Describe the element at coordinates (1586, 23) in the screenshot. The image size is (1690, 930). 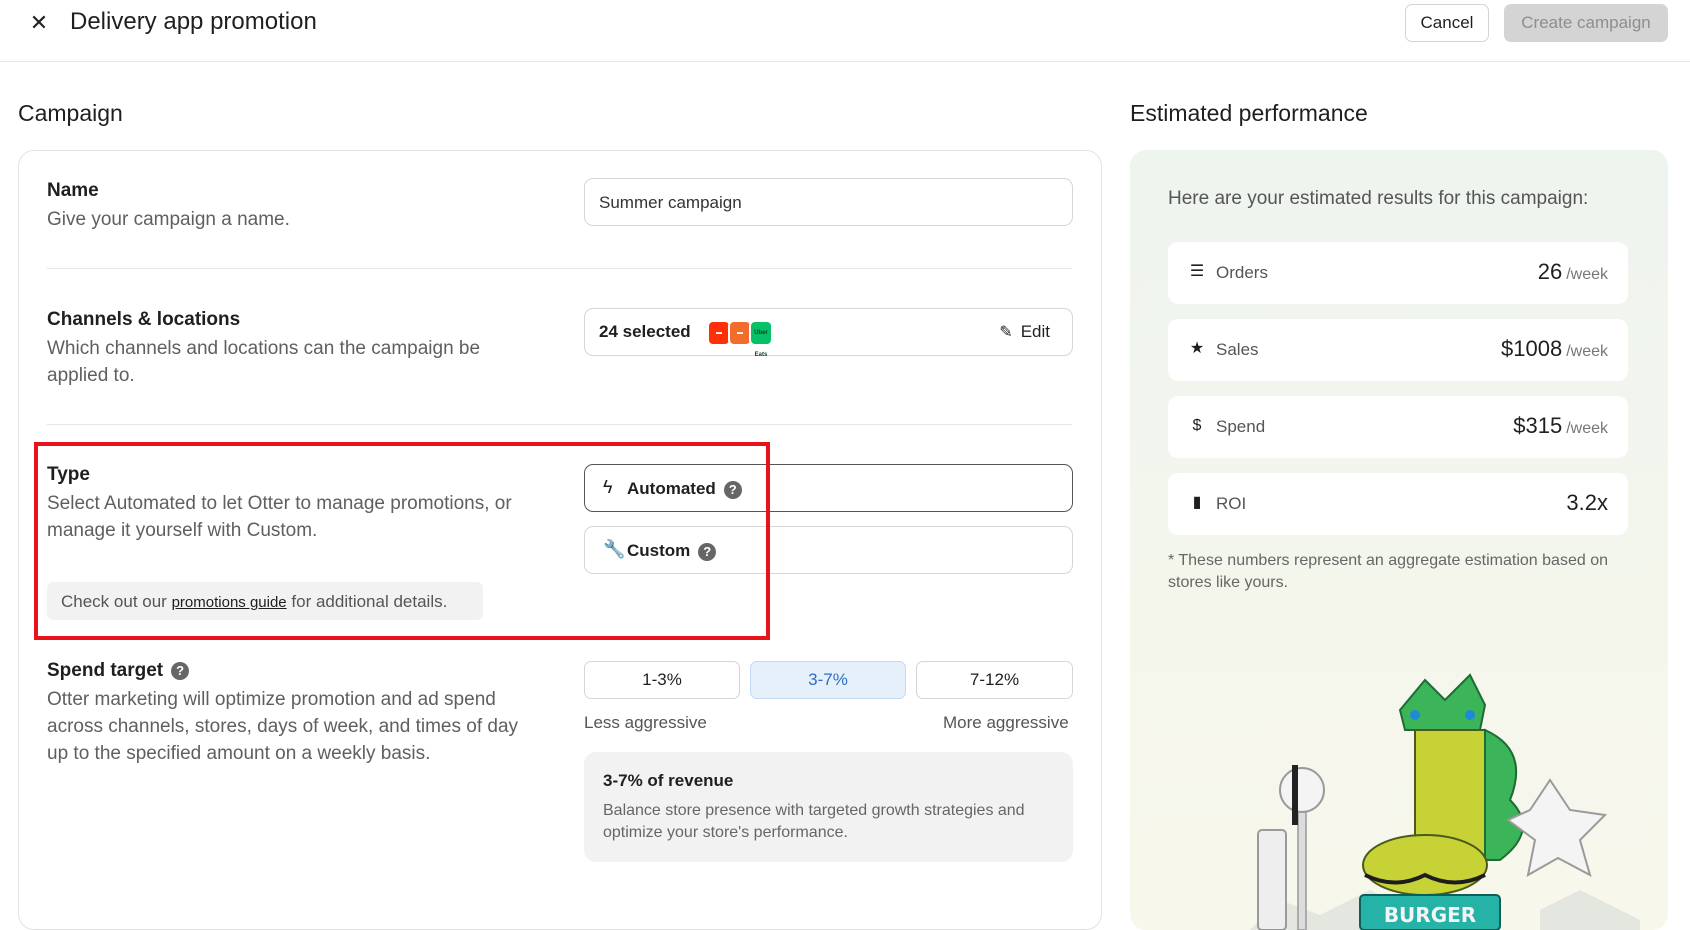
I see `create-campaign-button: Create campaign` at that location.